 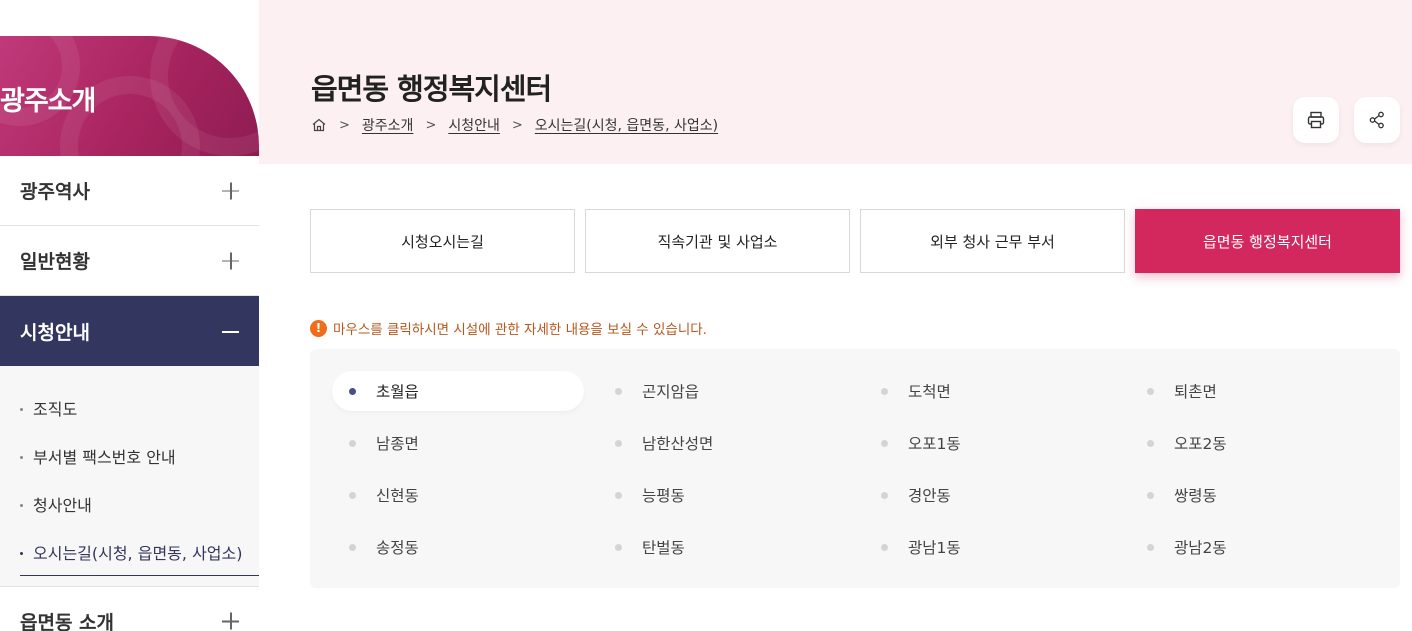 What do you see at coordinates (55, 332) in the screenshot?
I see `sidebar-item-label: 시청안내` at bounding box center [55, 332].